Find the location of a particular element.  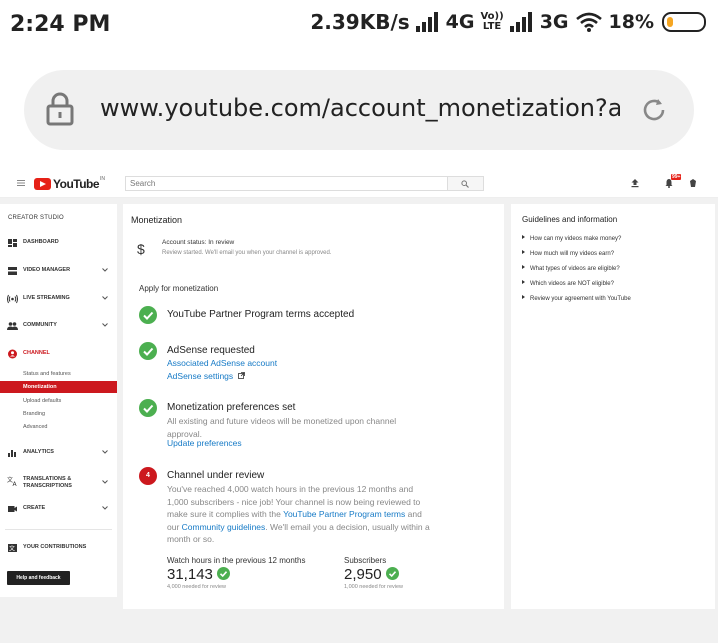

upload-icon is located at coordinates (635, 183).